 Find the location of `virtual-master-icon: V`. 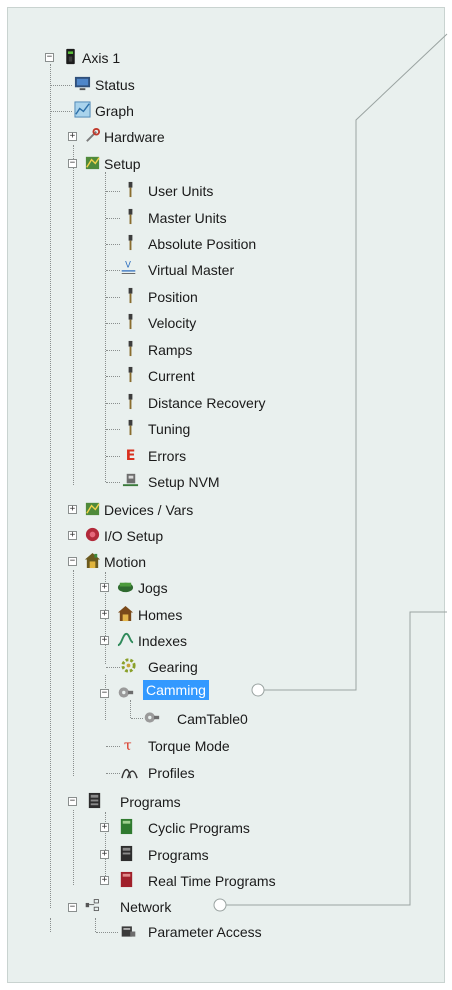

virtual-master-icon: V is located at coordinates (128, 267).